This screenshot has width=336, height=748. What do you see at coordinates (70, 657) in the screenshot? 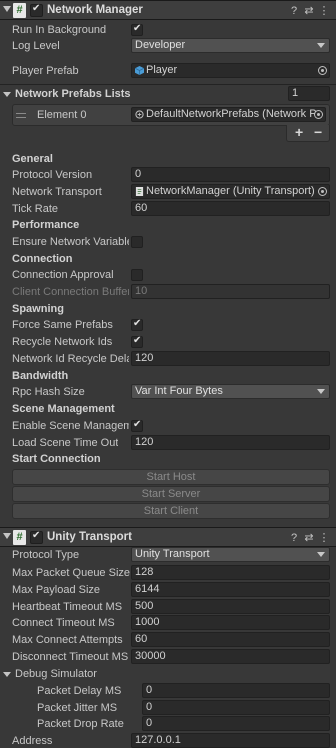
I see `disconnect-timeout-label: Disconnect Timeout MS` at bounding box center [70, 657].